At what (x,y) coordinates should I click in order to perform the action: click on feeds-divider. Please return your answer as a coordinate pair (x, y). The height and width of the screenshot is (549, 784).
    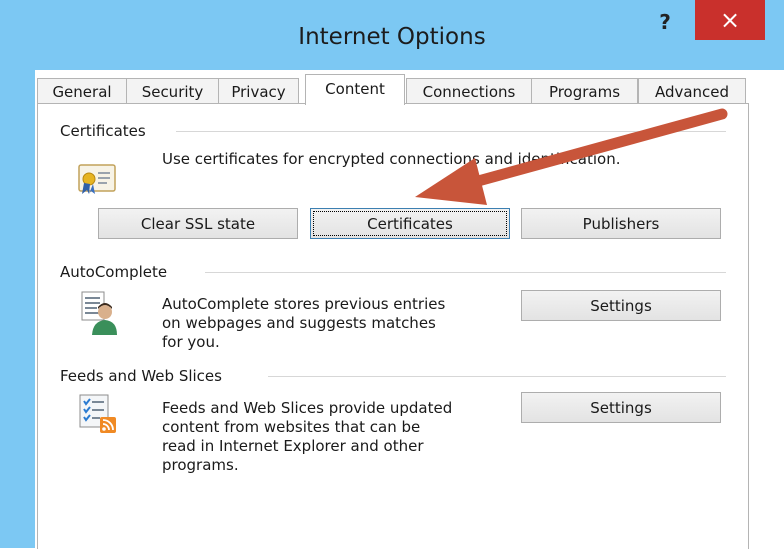
    Looking at the image, I should click on (497, 376).